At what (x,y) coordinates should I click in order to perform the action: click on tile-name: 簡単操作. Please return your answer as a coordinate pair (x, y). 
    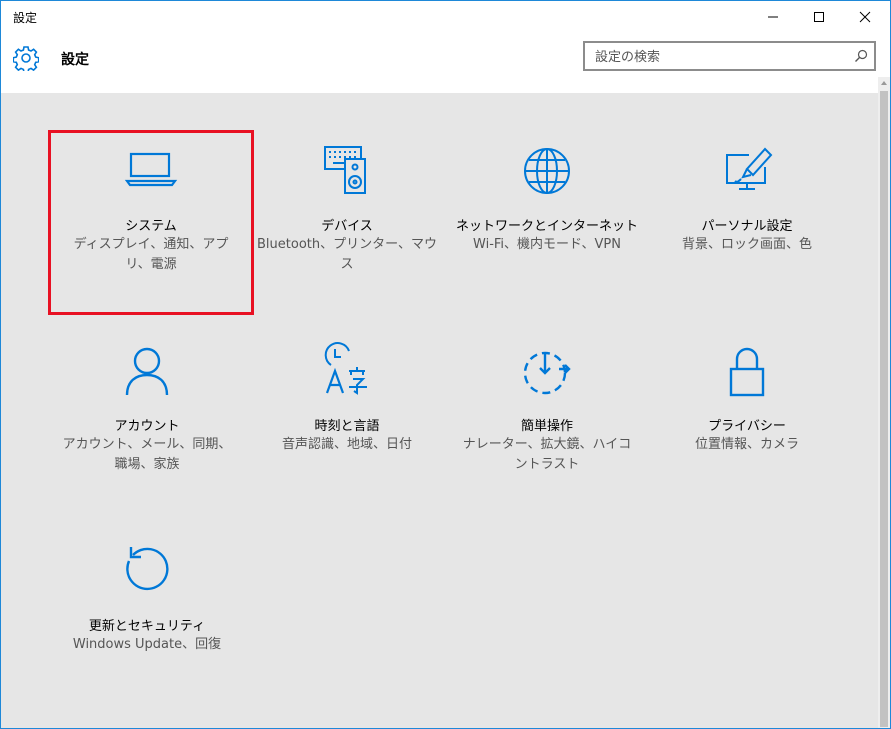
    Looking at the image, I should click on (546, 426).